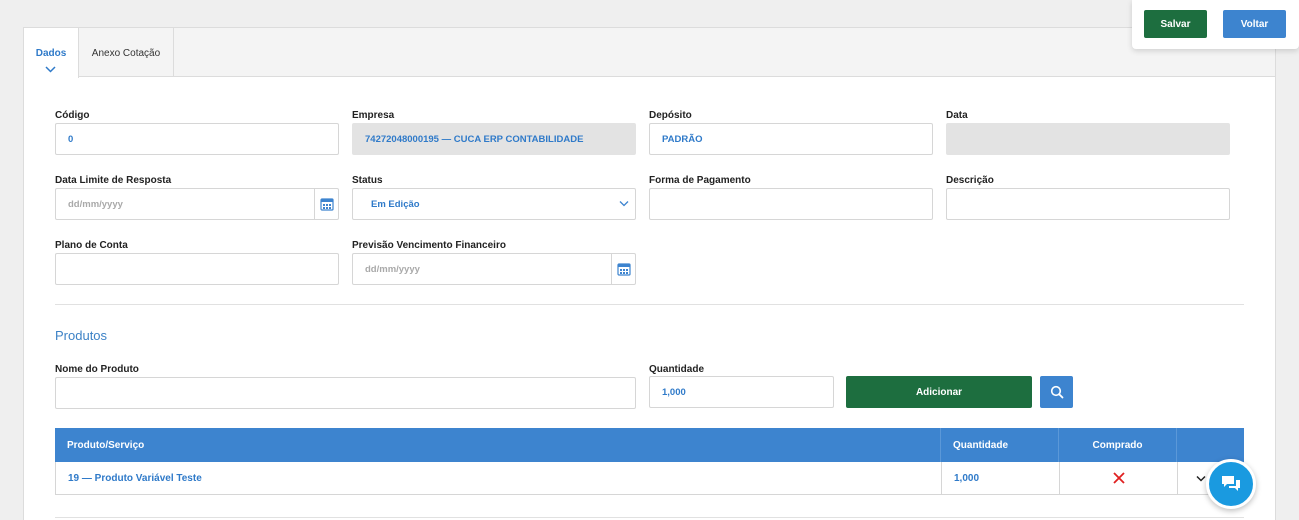 This screenshot has width=1299, height=520. Describe the element at coordinates (494, 204) in the screenshot. I see `status-select: Em Edição` at that location.